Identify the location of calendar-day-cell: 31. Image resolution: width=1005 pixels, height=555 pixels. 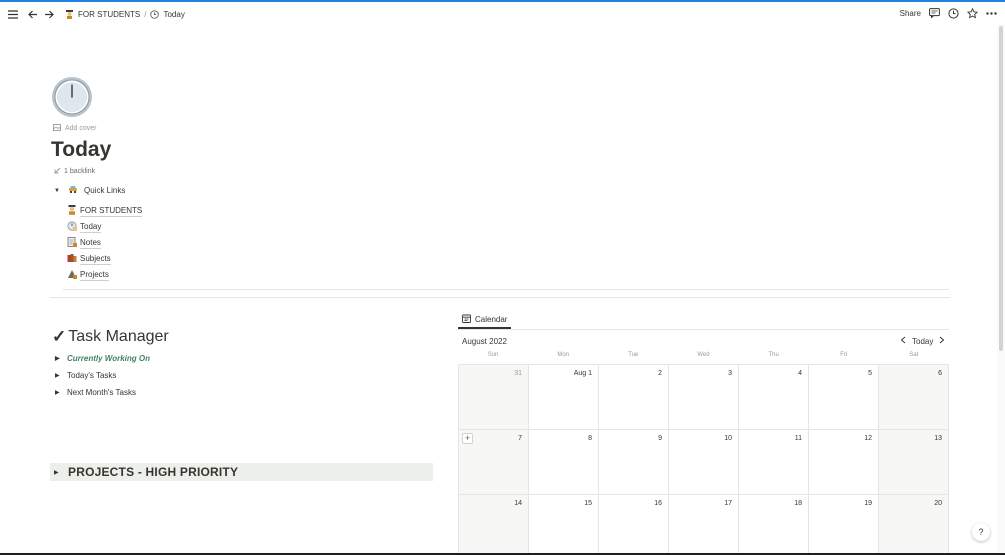
(494, 397).